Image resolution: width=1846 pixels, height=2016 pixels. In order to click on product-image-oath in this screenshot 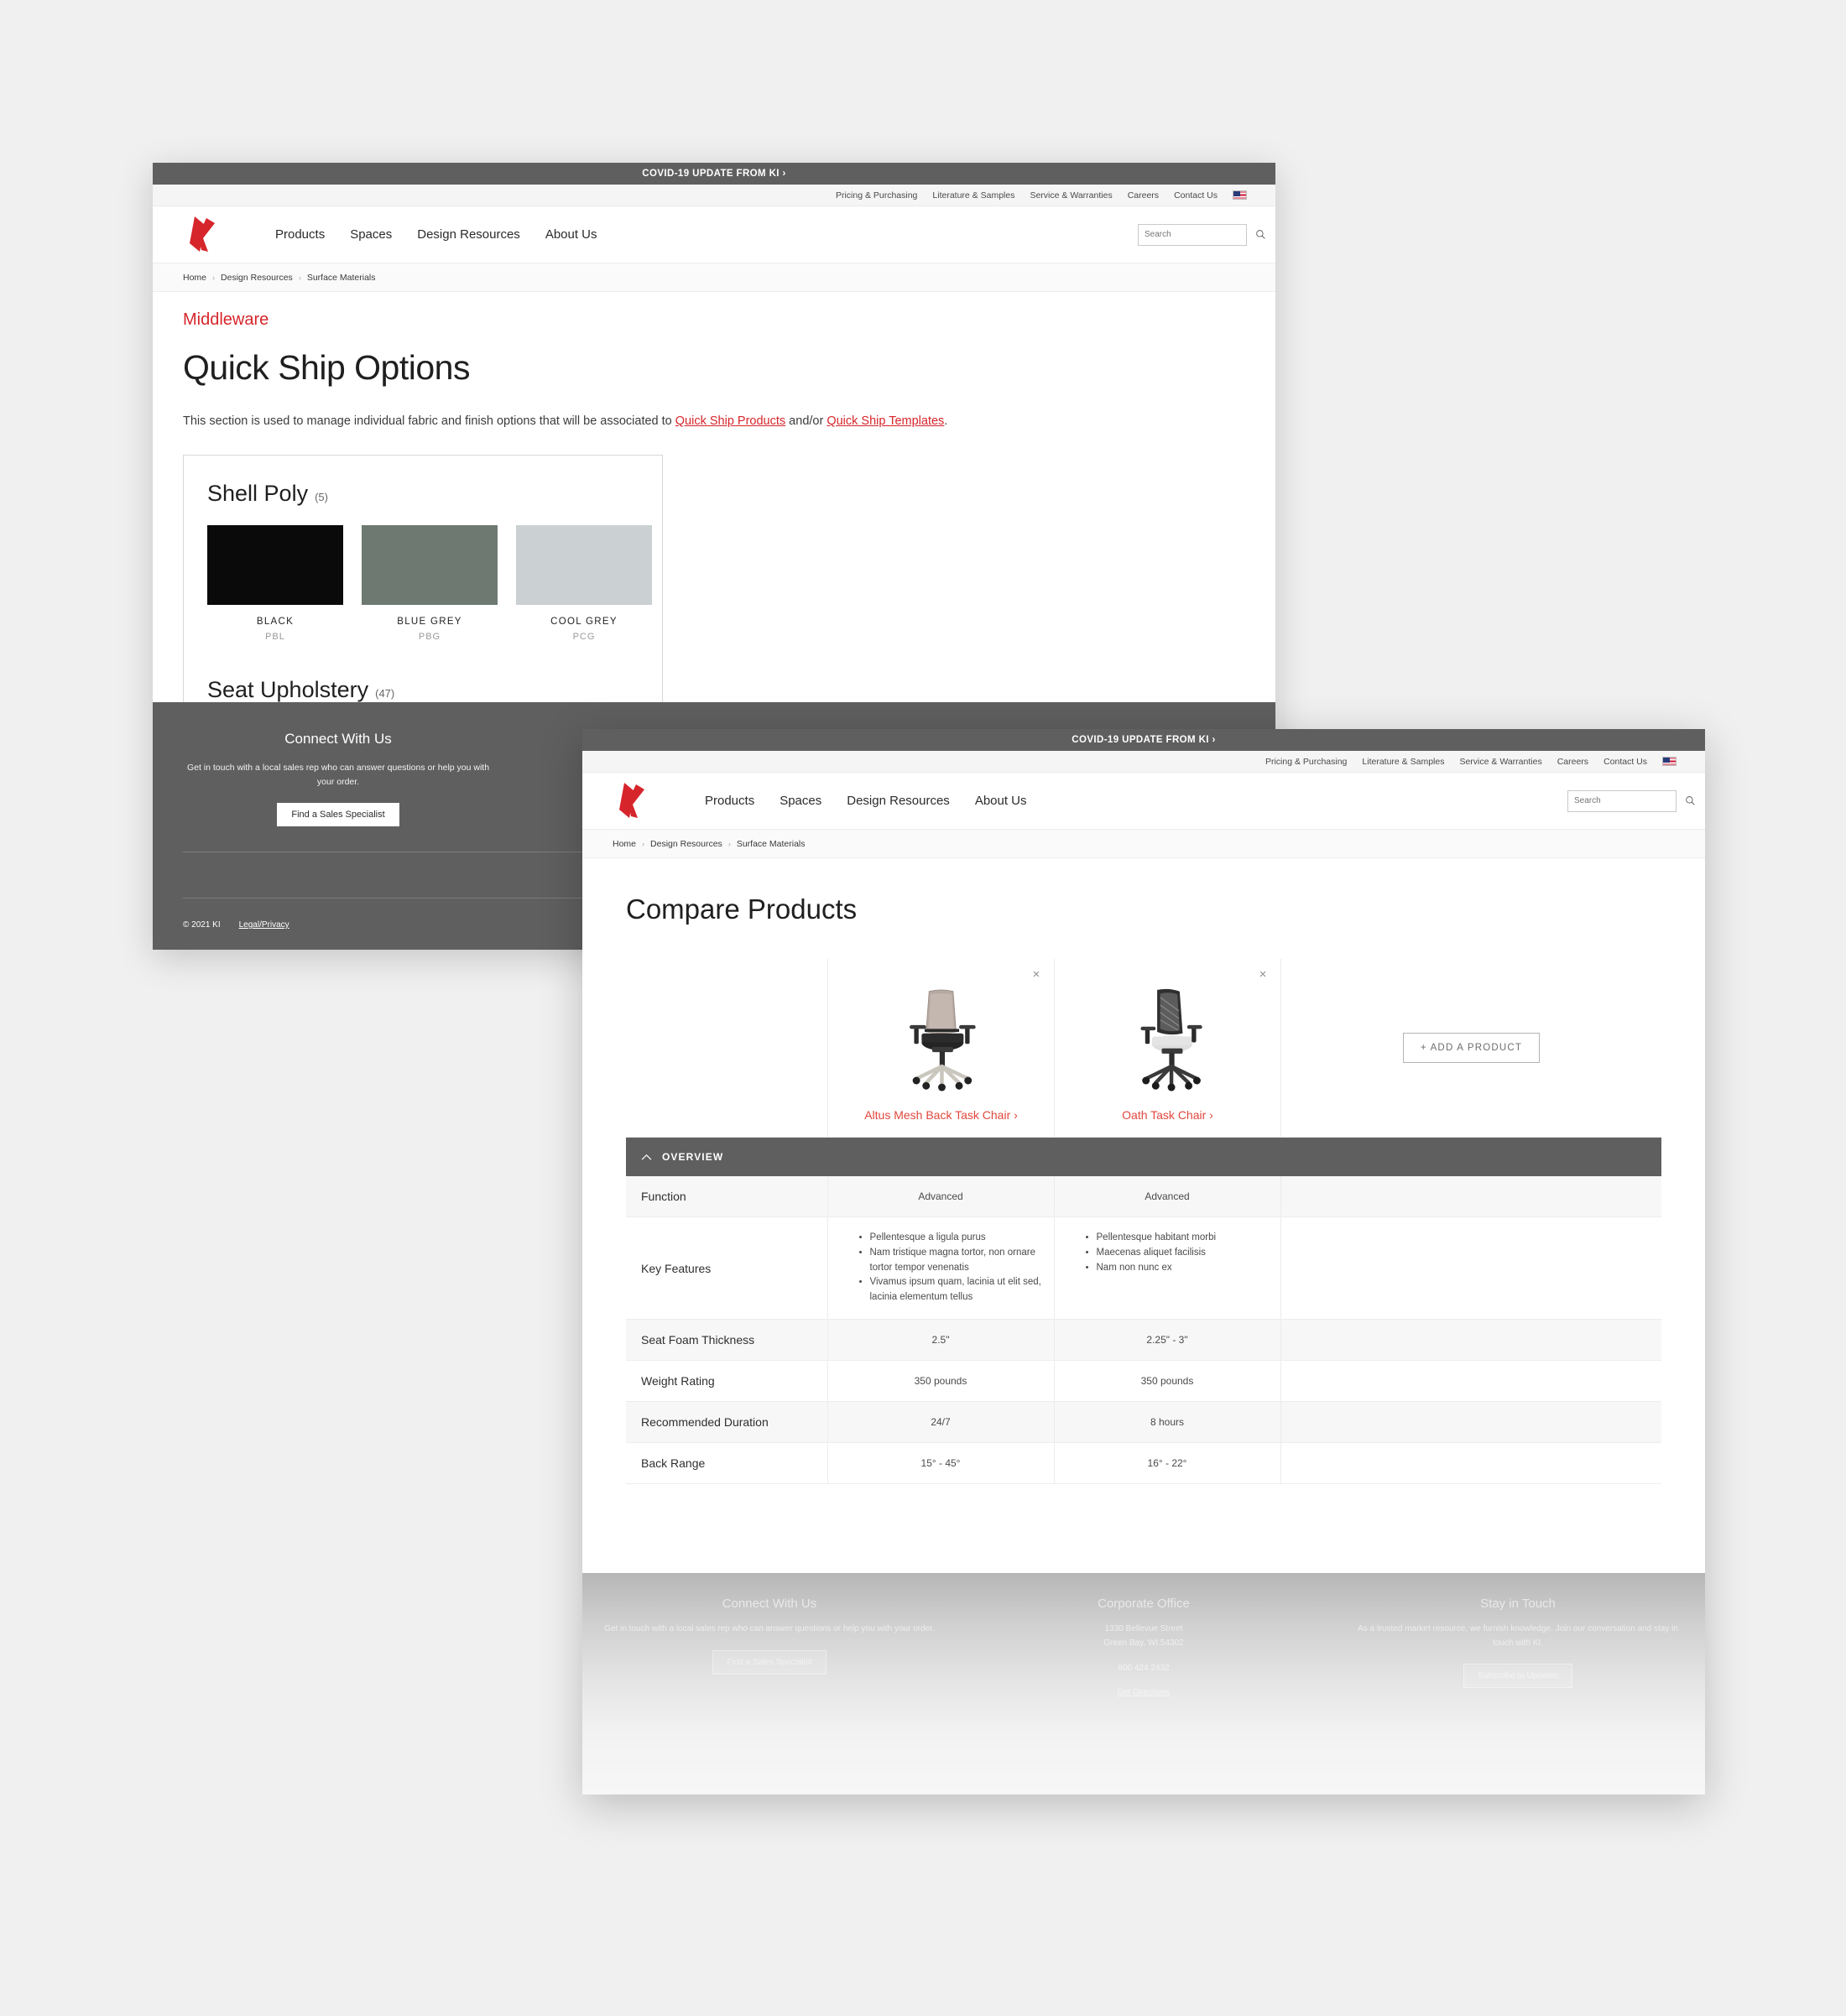, I will do `click(1171, 1039)`.